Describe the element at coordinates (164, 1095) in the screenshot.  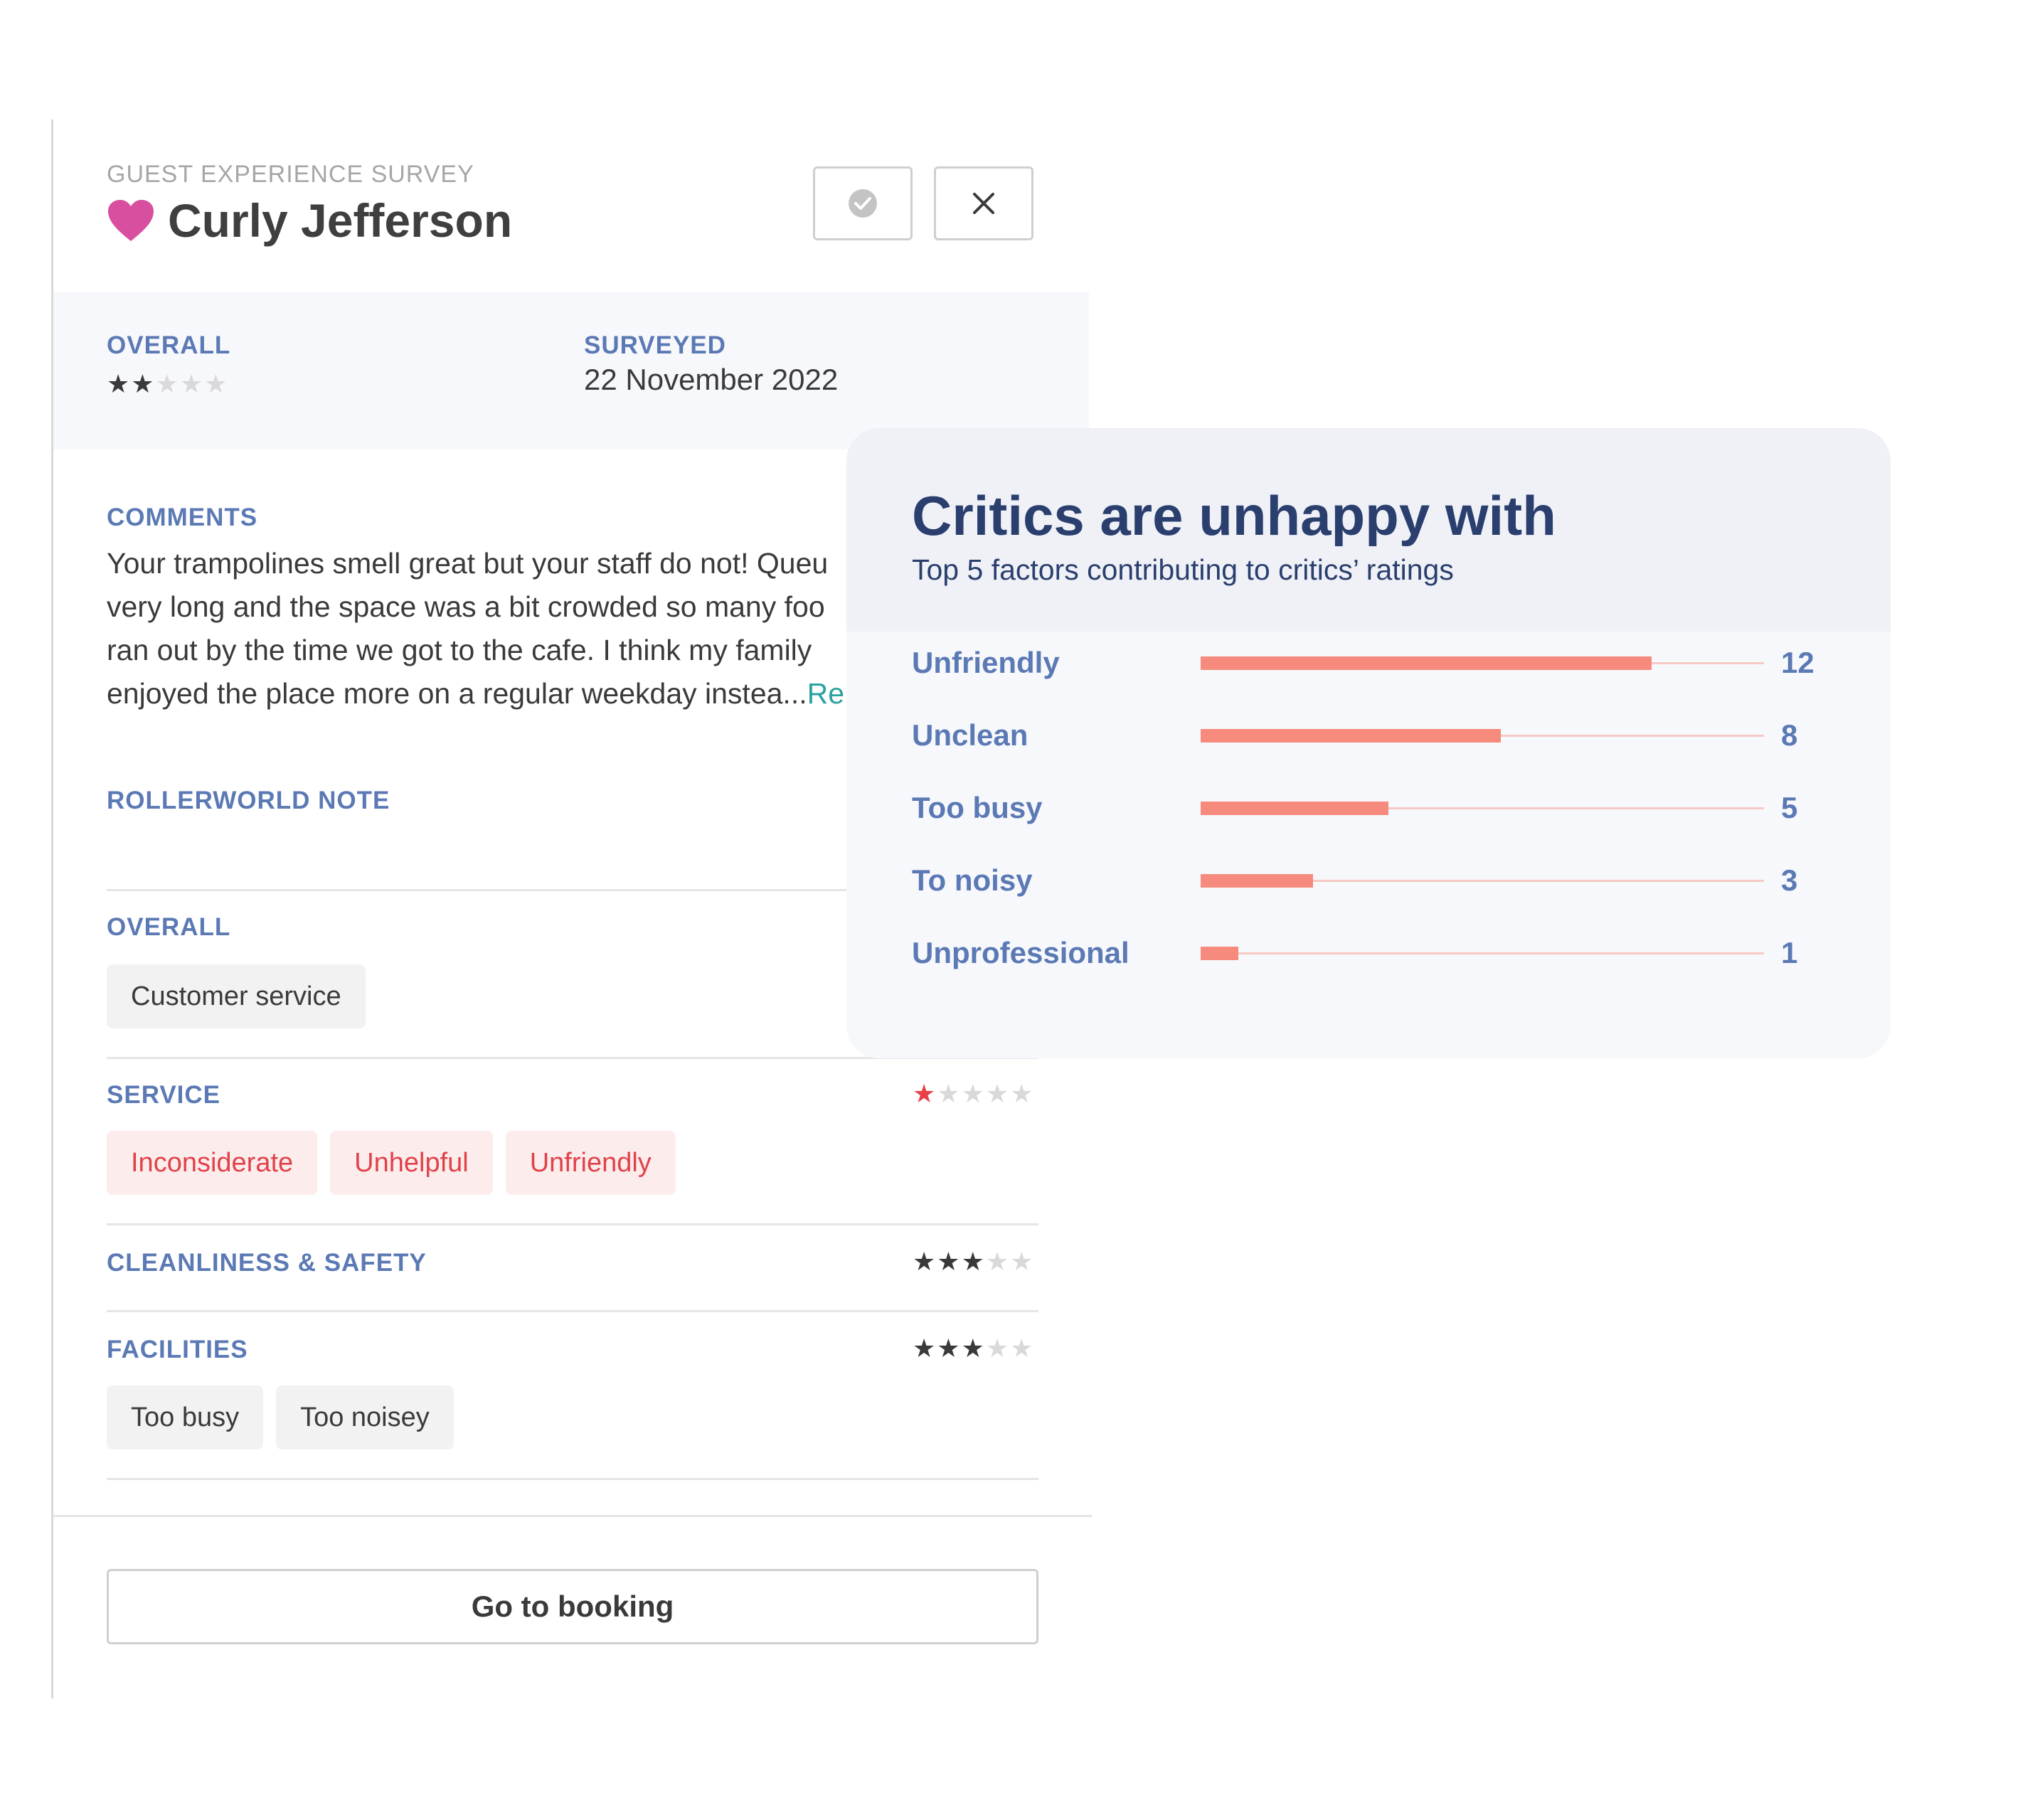
I see `service-label: SERVICE` at that location.